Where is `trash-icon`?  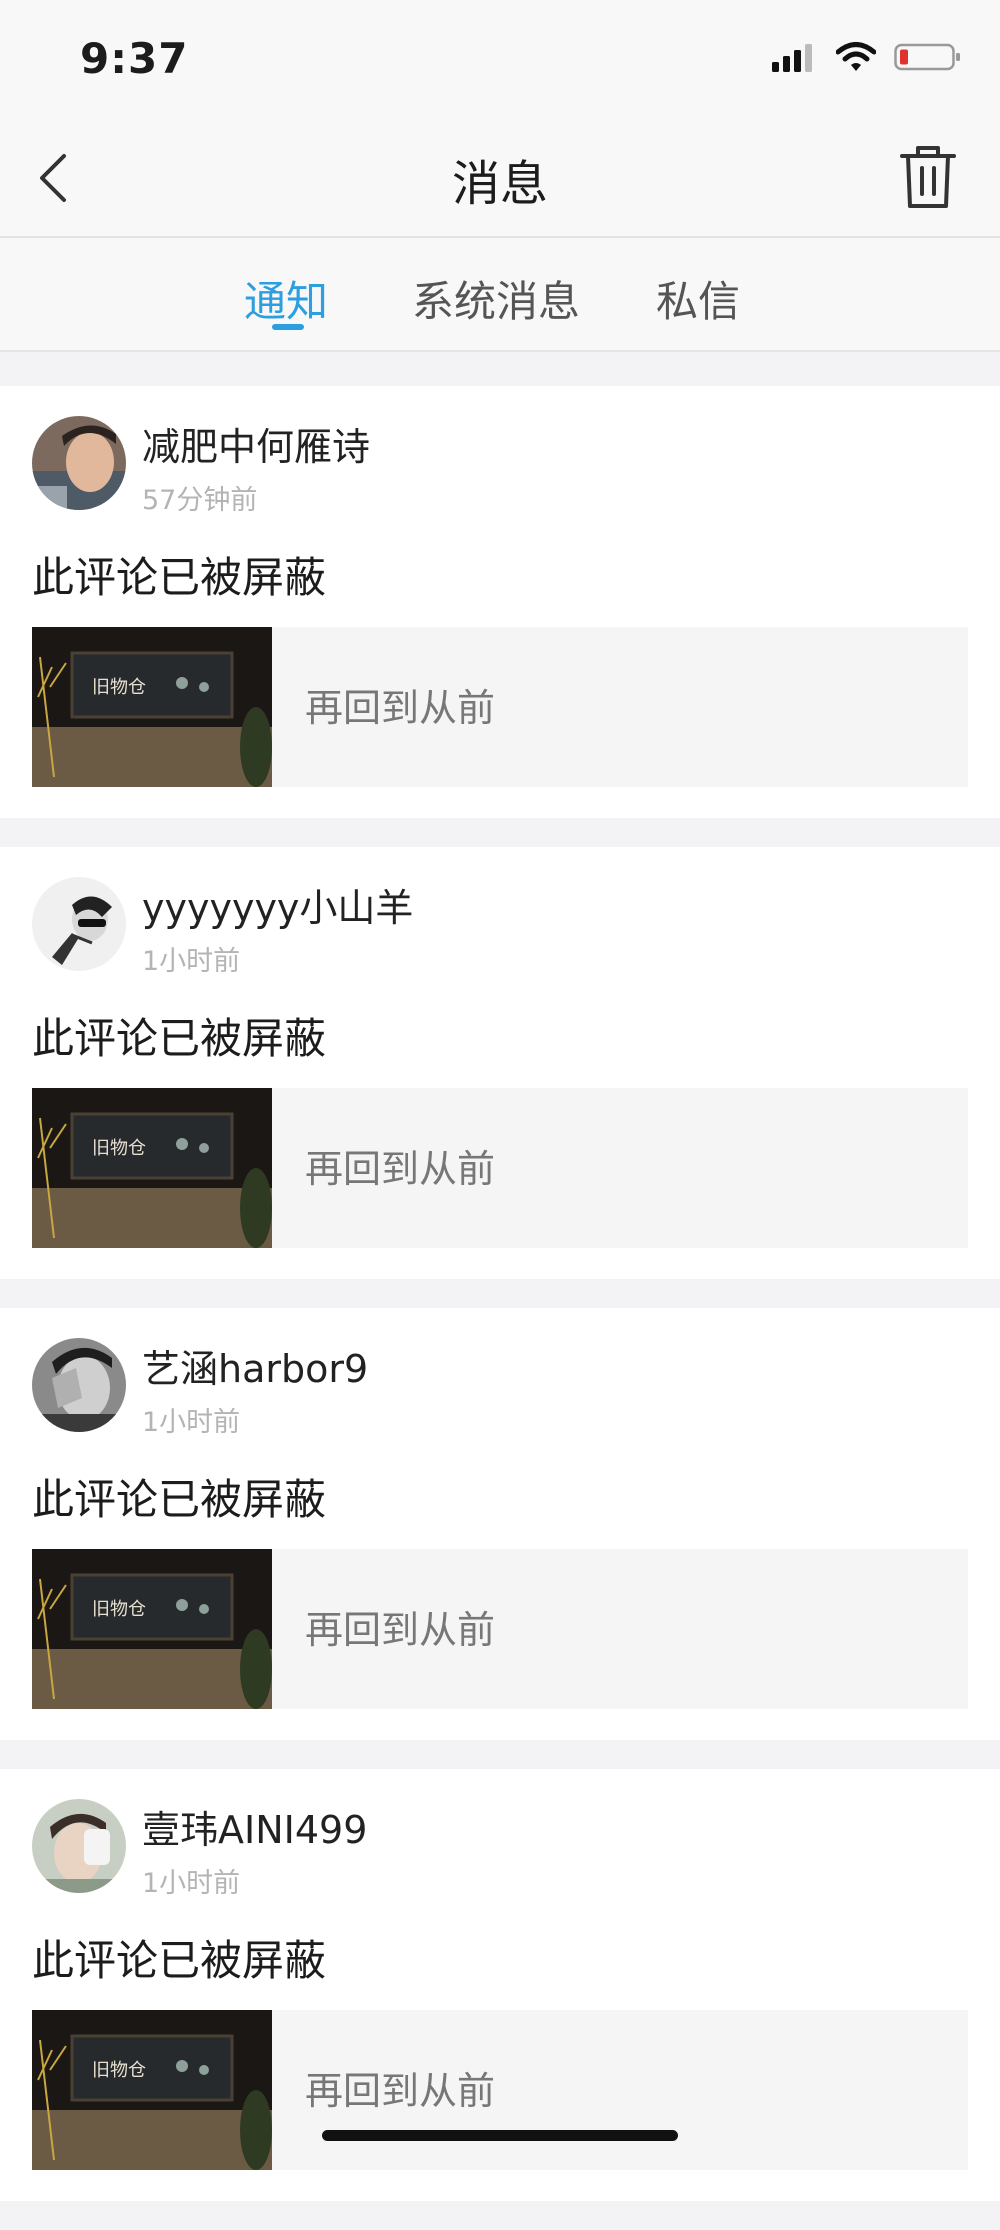
trash-icon is located at coordinates (928, 177).